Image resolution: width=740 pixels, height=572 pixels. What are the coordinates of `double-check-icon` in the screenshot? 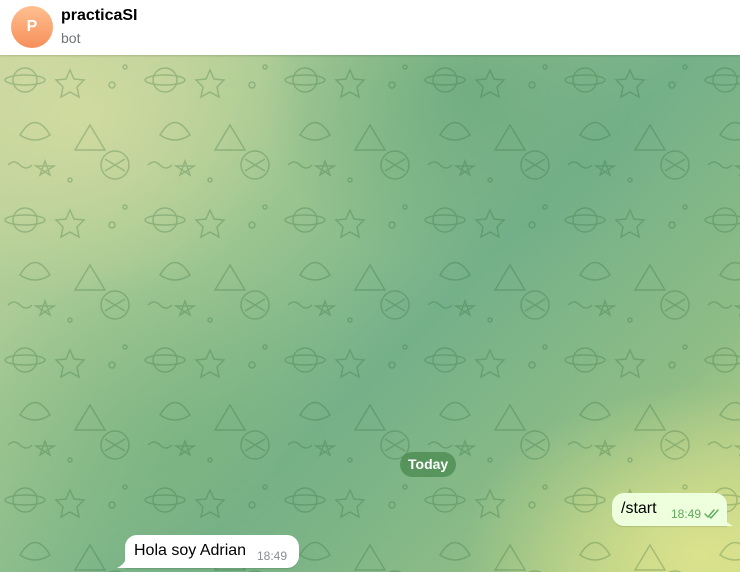 It's located at (711, 514).